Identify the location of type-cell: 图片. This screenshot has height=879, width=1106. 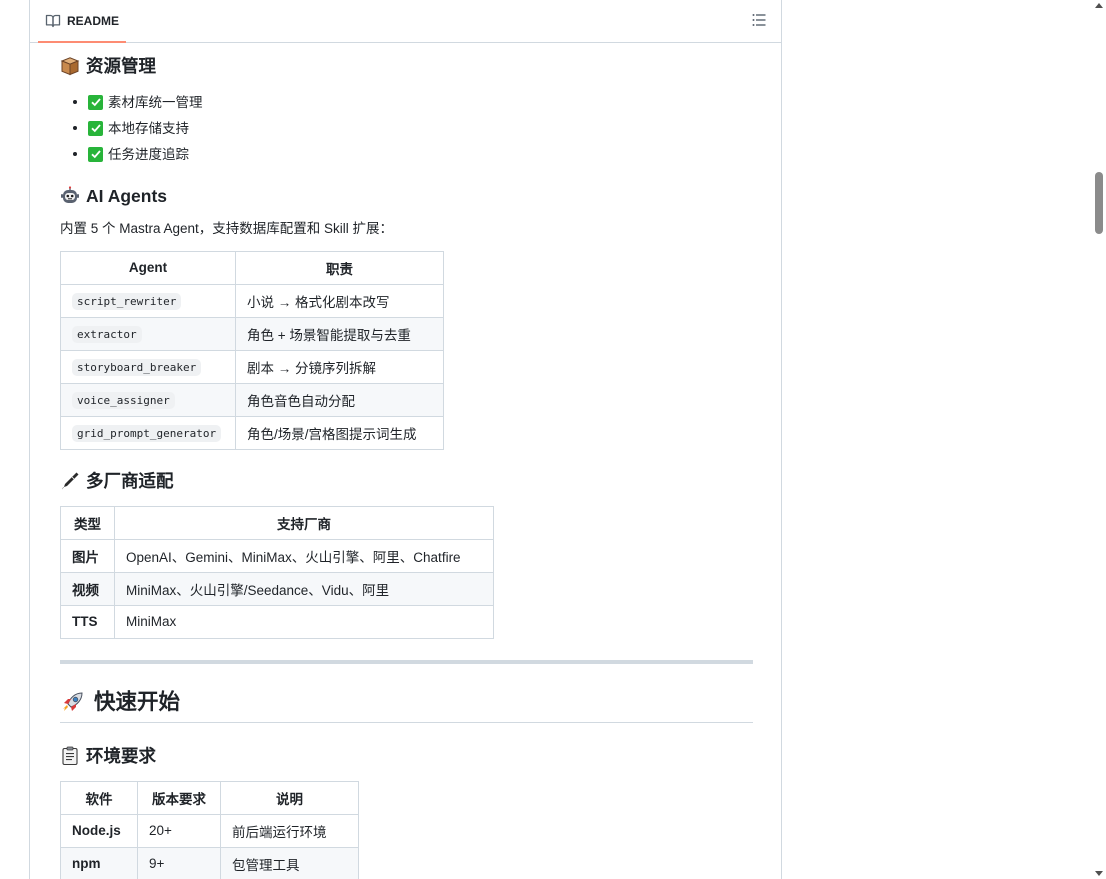
(87, 555).